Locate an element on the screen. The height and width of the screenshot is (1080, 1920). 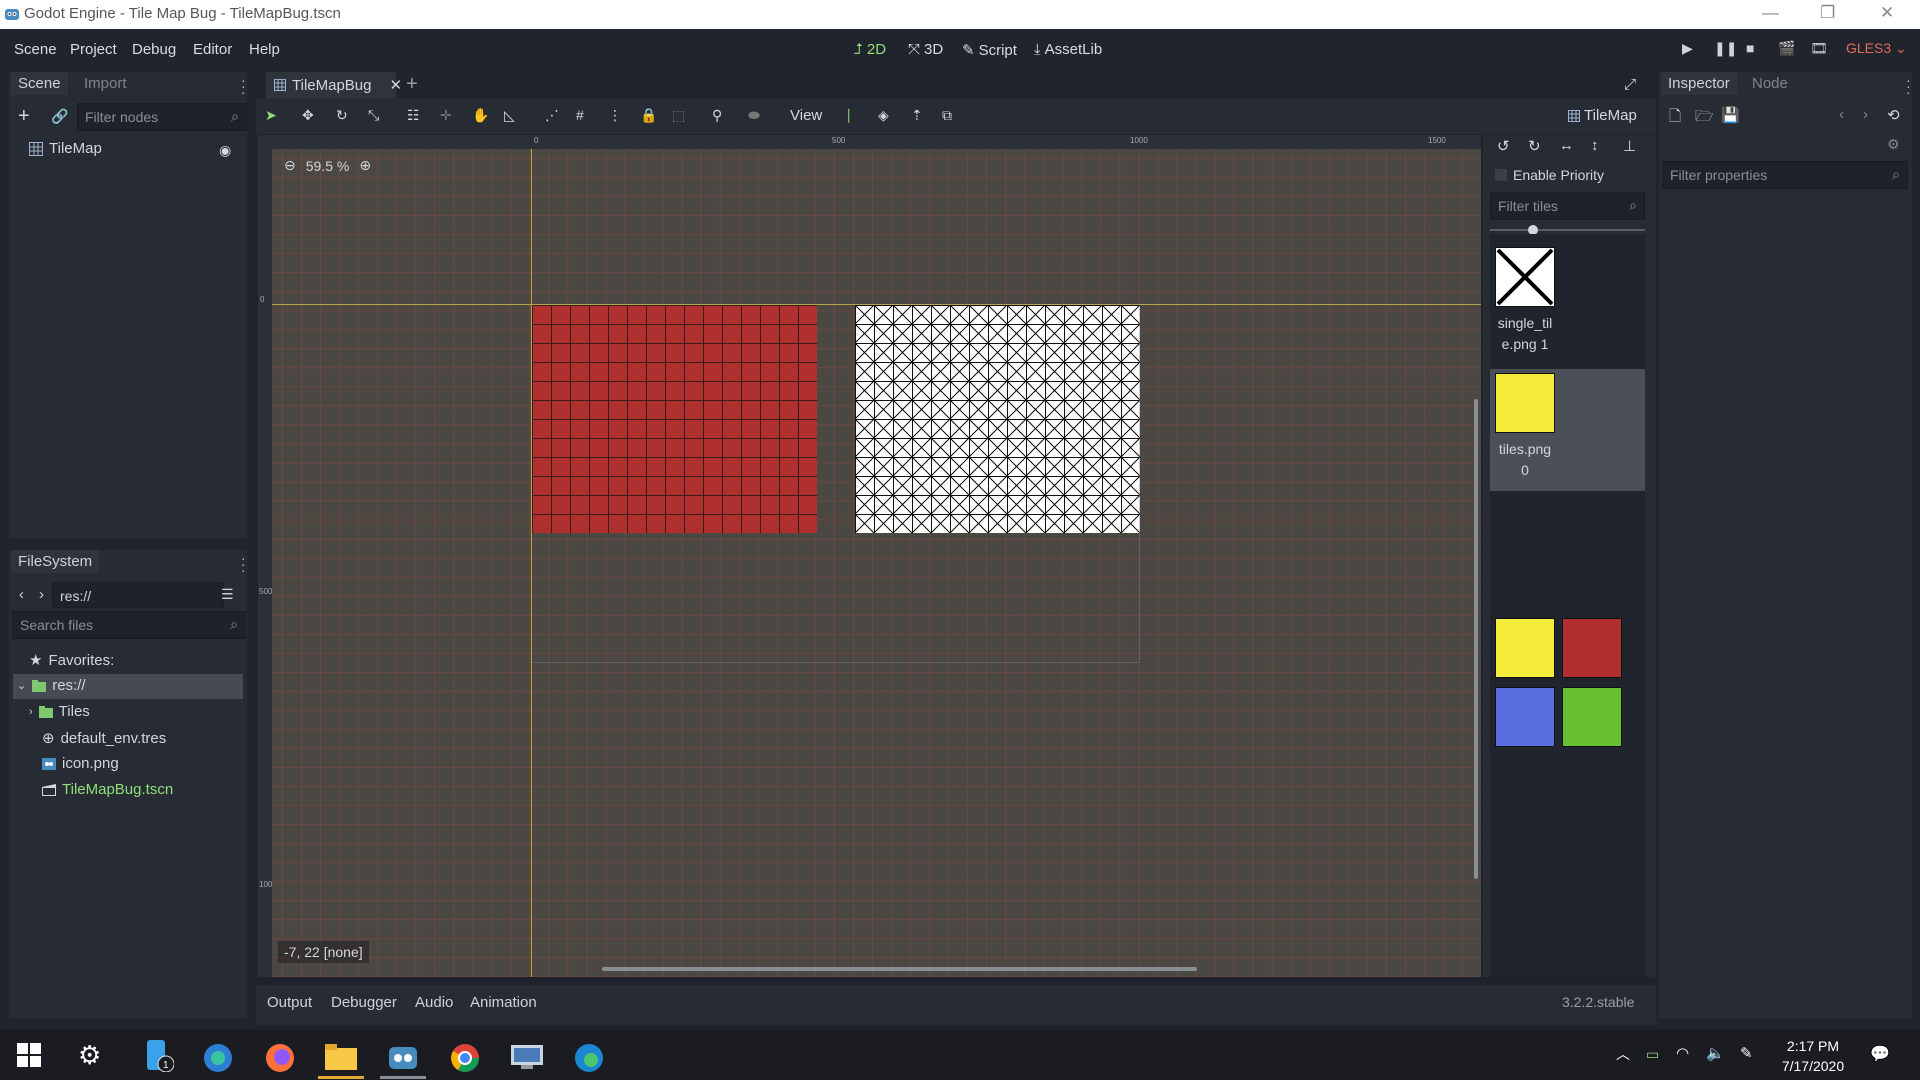
volume-icon: 🔈 is located at coordinates (1715, 1053).